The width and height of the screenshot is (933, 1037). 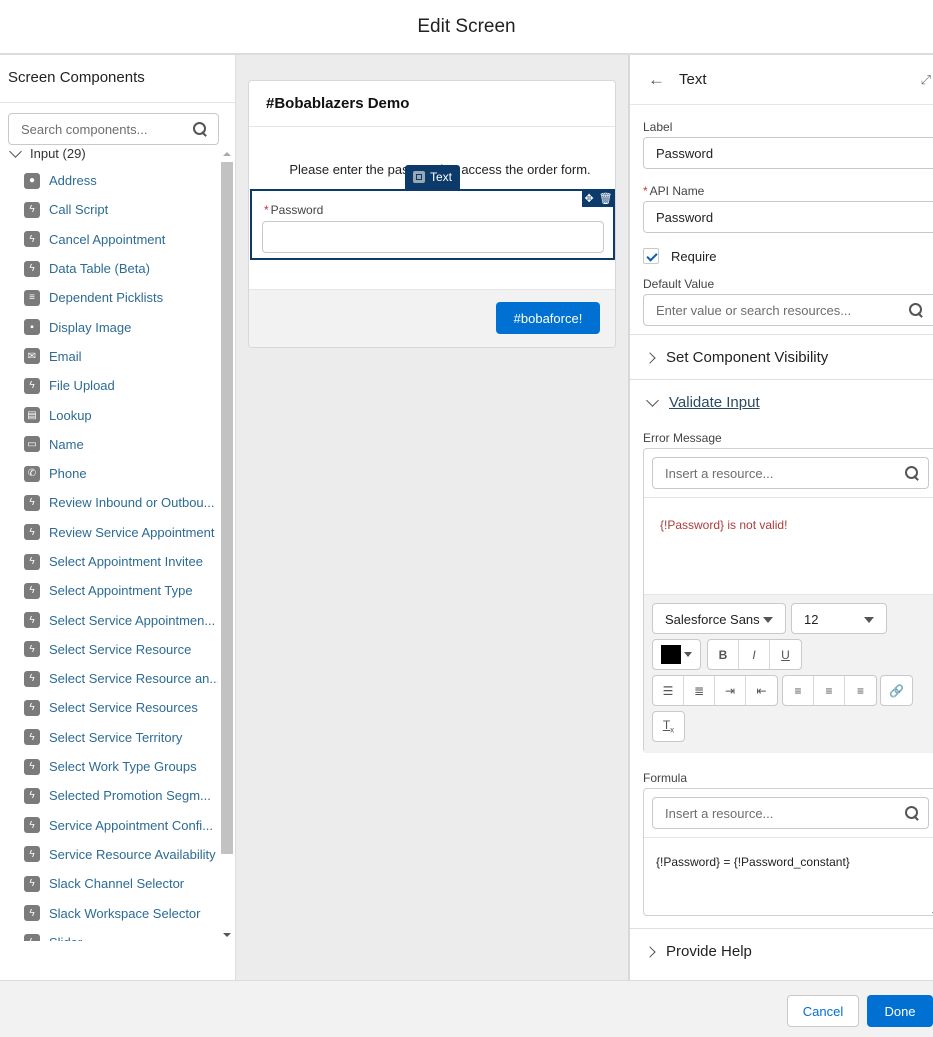 I want to click on list-item: ▤ Lookup, so click(x=109, y=414).